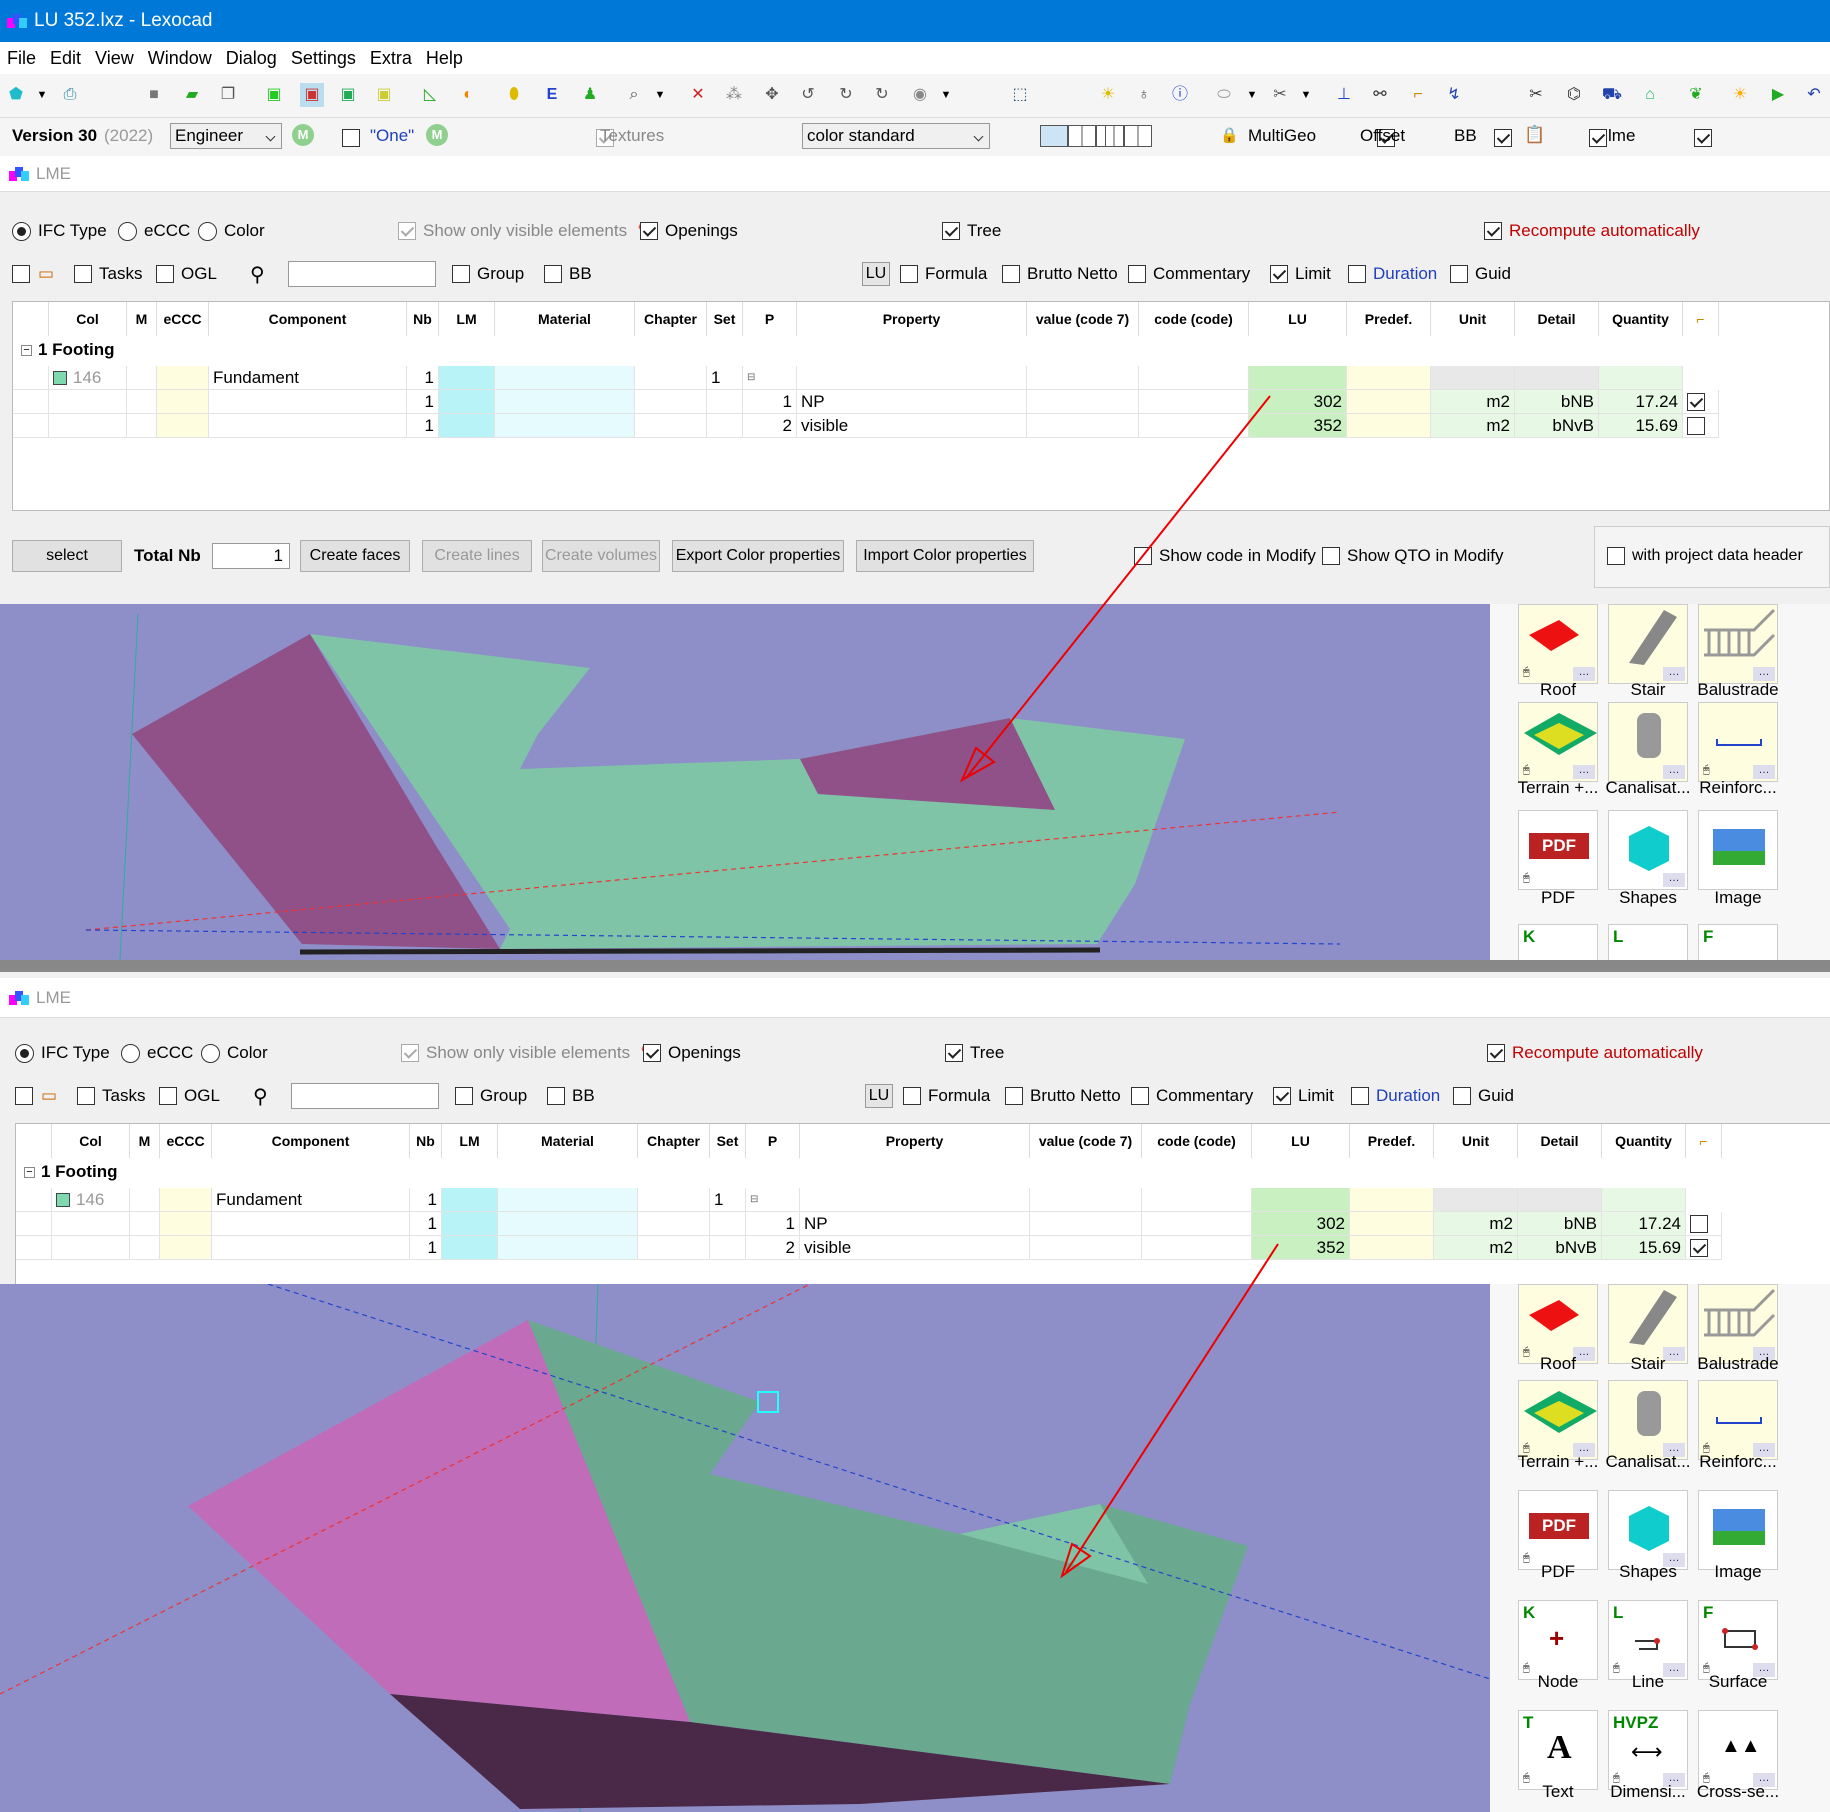 This screenshot has height=1812, width=1830. Describe the element at coordinates (660, 95) in the screenshot. I see `zoom-dropdown-icon: ▼` at that location.